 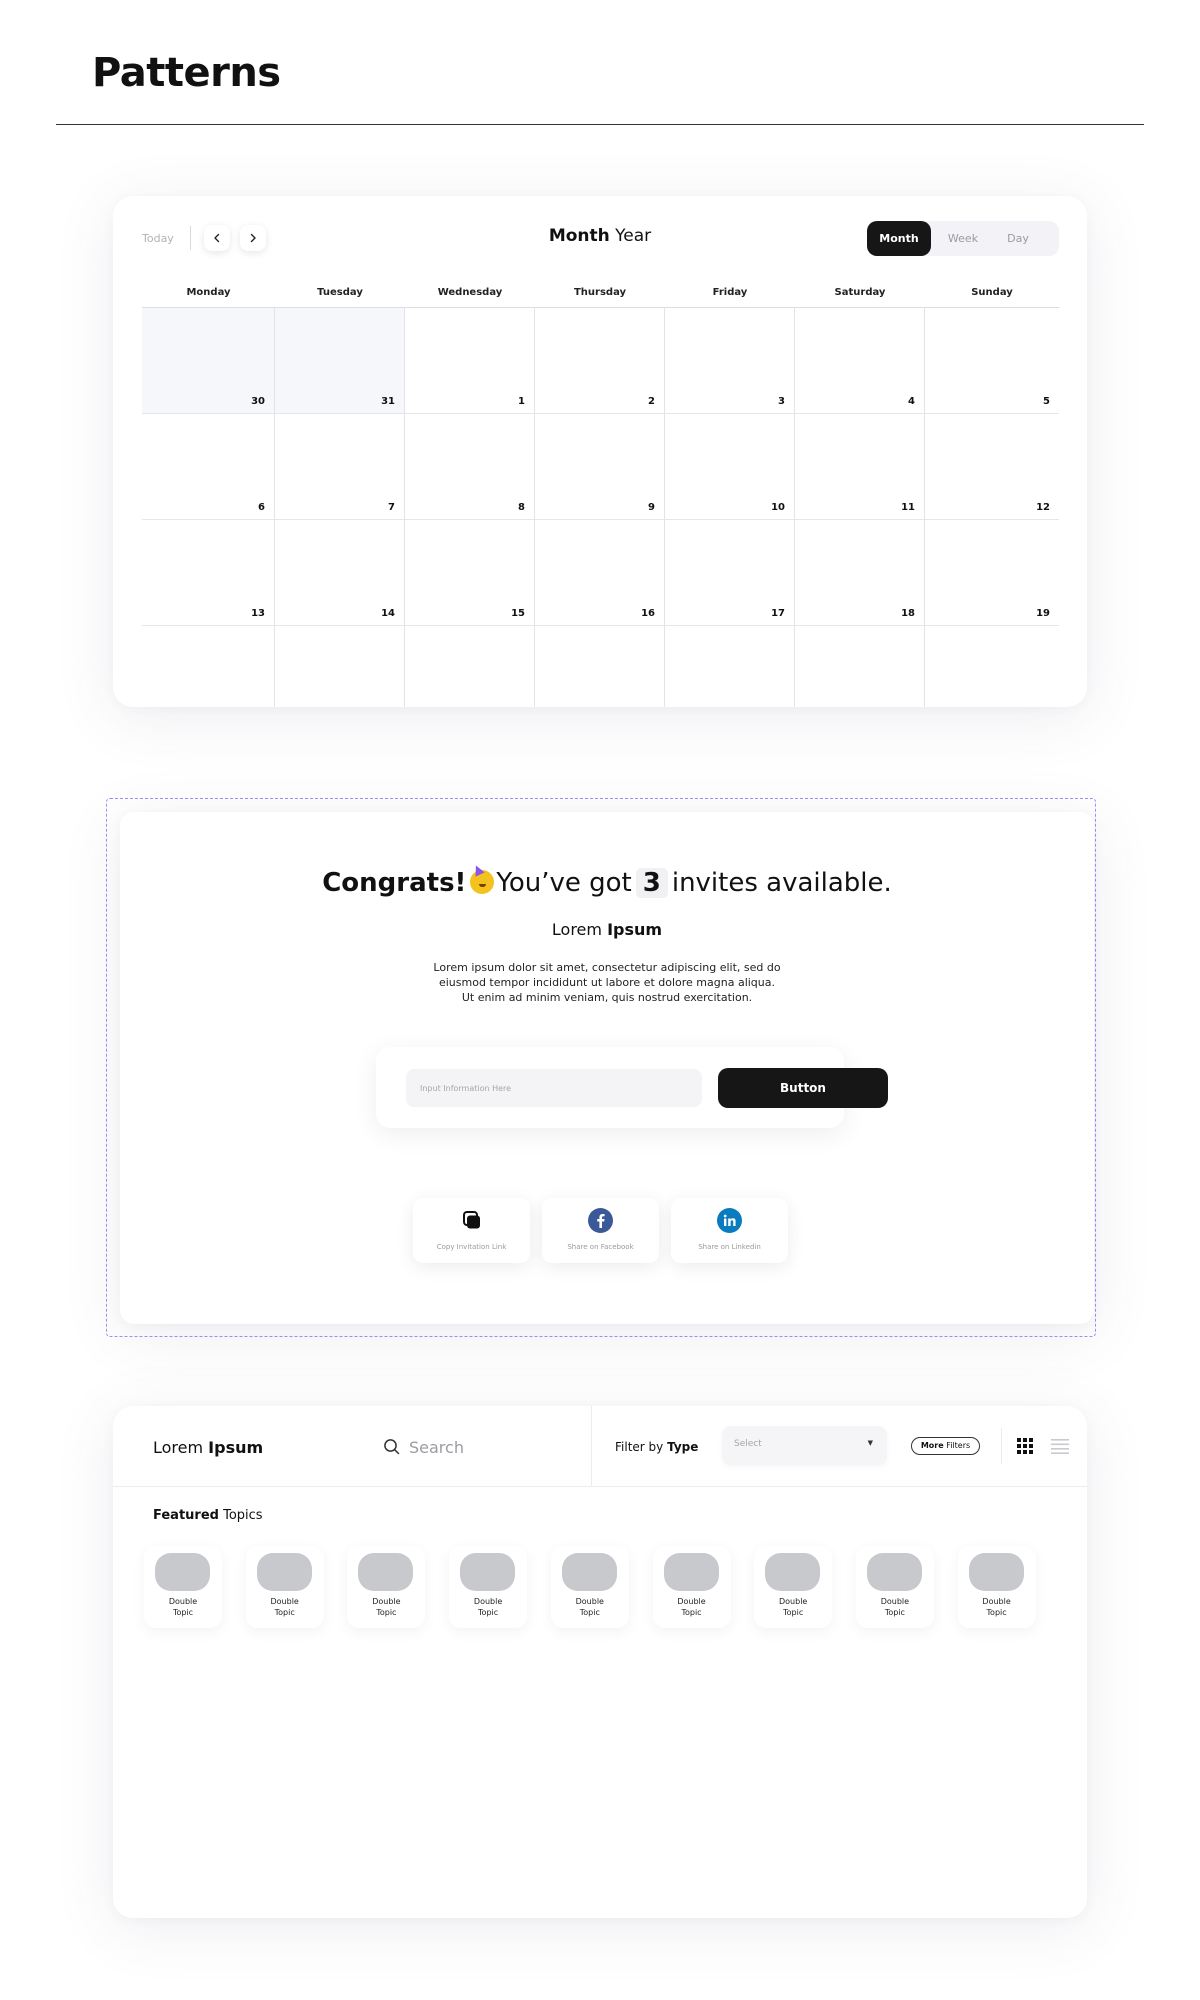 What do you see at coordinates (781, 883) in the screenshot?
I see `invites-available-text: invites available.` at bounding box center [781, 883].